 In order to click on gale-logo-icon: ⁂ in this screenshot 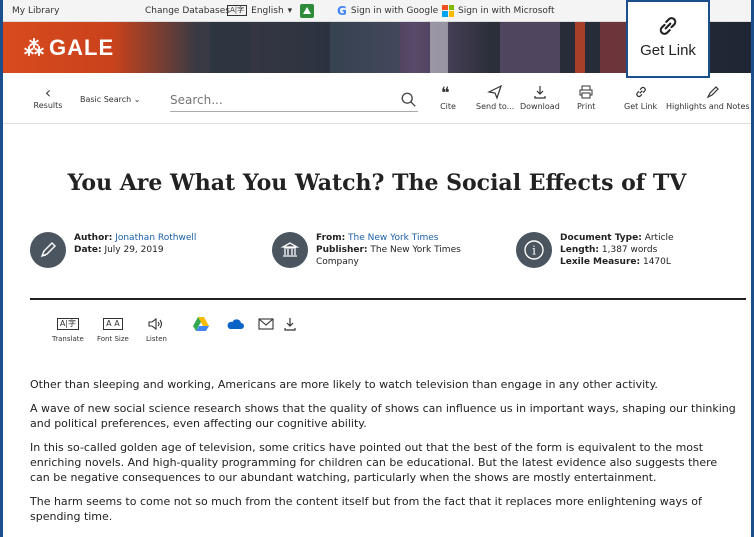, I will do `click(34, 48)`.